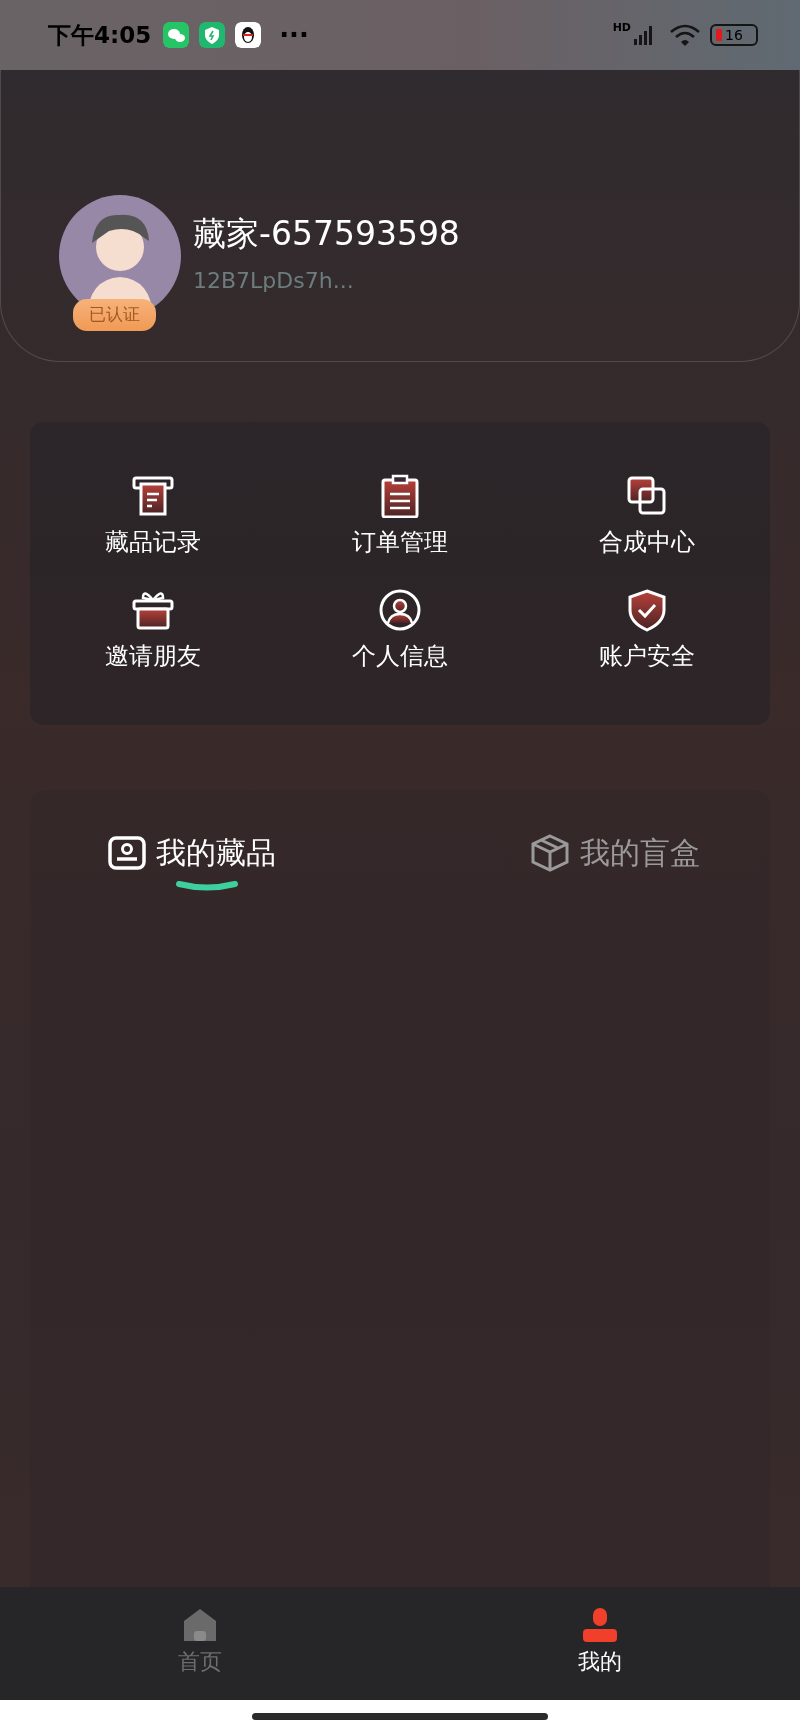 The height and width of the screenshot is (1733, 800). What do you see at coordinates (646, 516) in the screenshot?
I see `menu-item: 合成中心` at bounding box center [646, 516].